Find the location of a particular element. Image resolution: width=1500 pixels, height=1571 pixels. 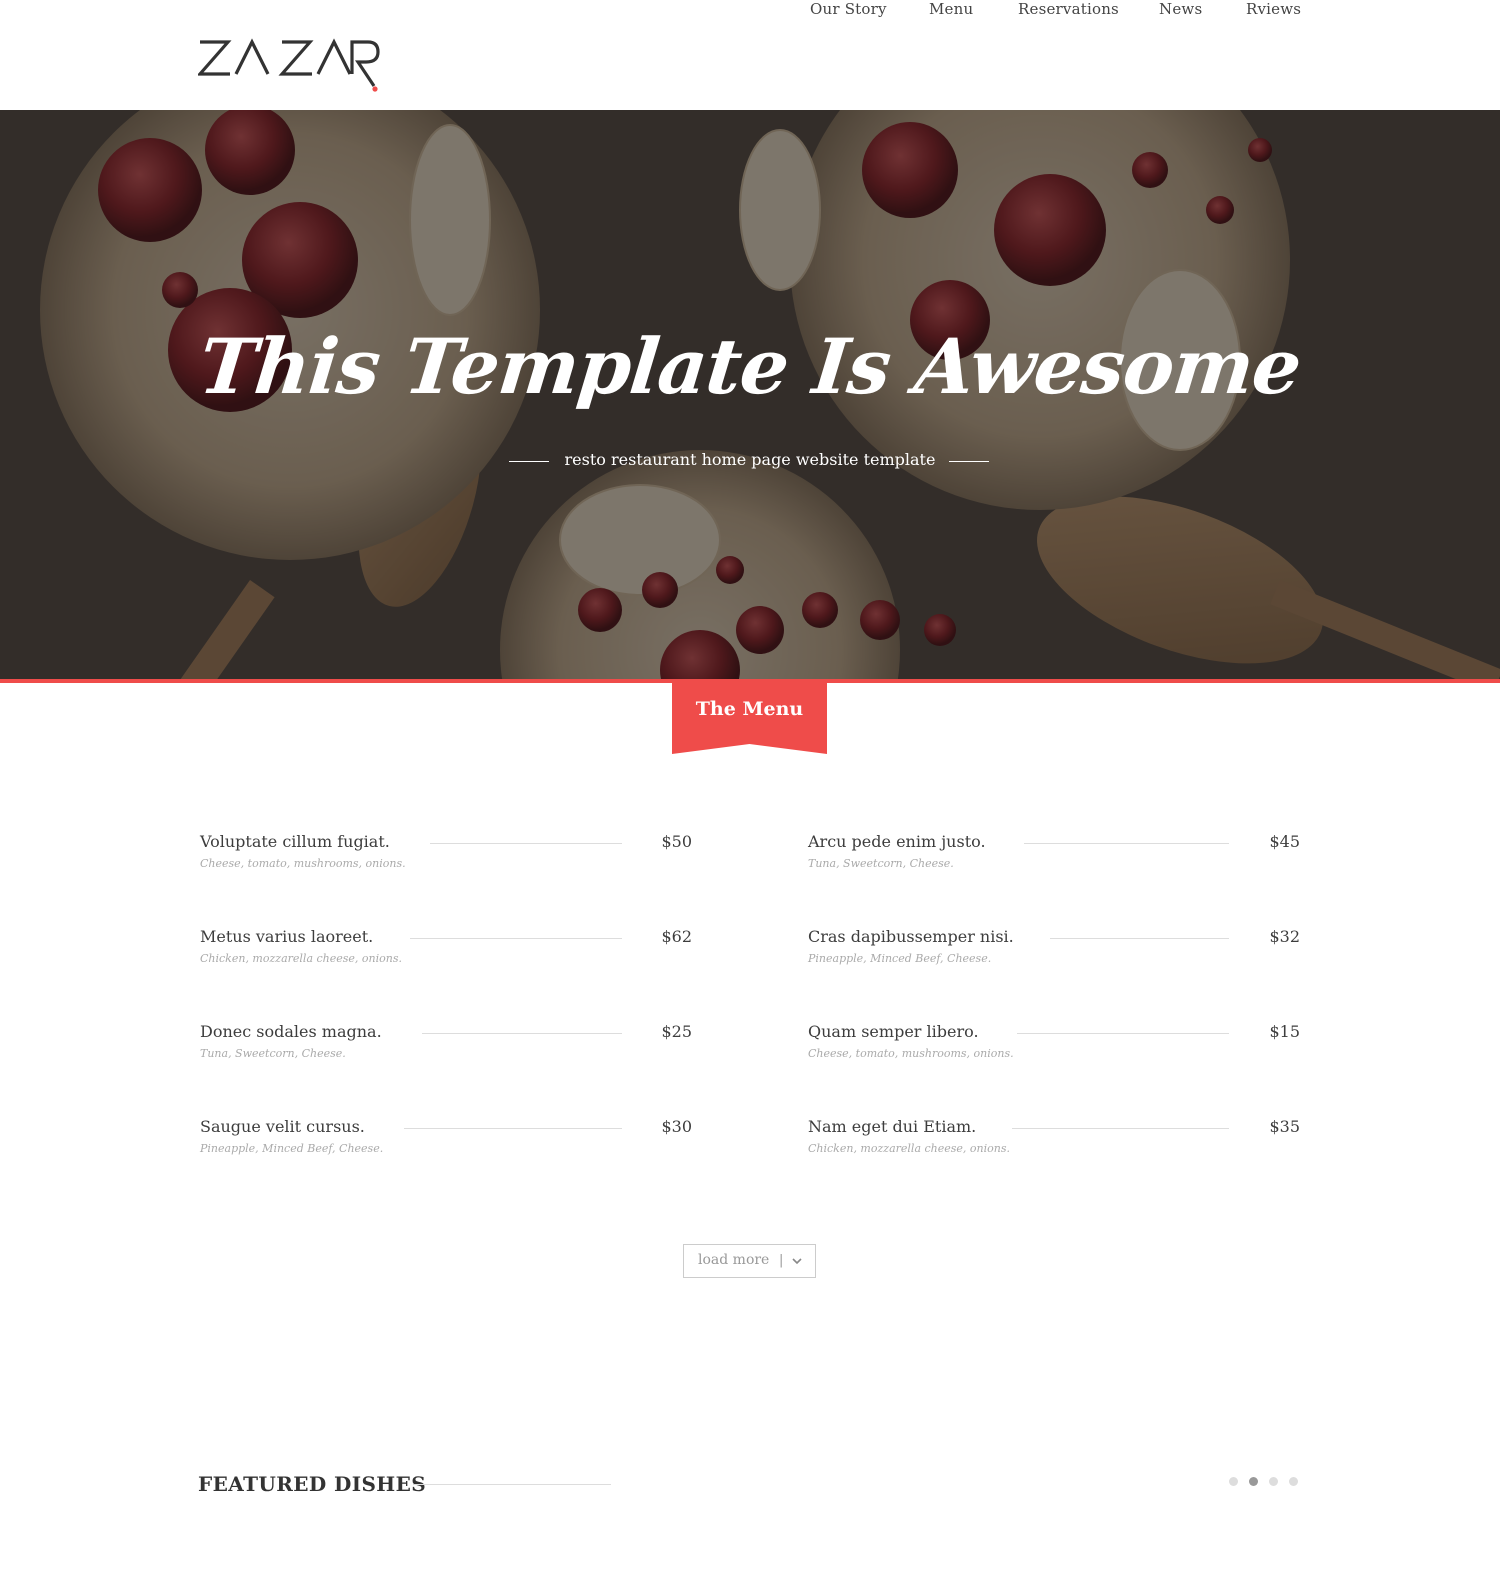

menu-item-name: Metus varius laoreet. is located at coordinates (287, 936).